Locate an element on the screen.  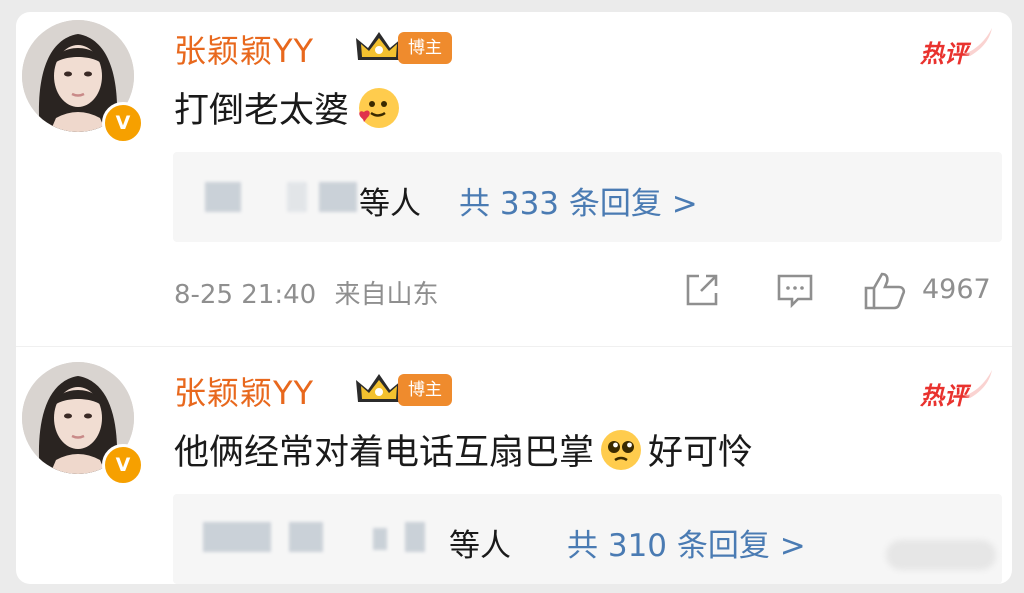
share-icon is located at coordinates (702, 292).